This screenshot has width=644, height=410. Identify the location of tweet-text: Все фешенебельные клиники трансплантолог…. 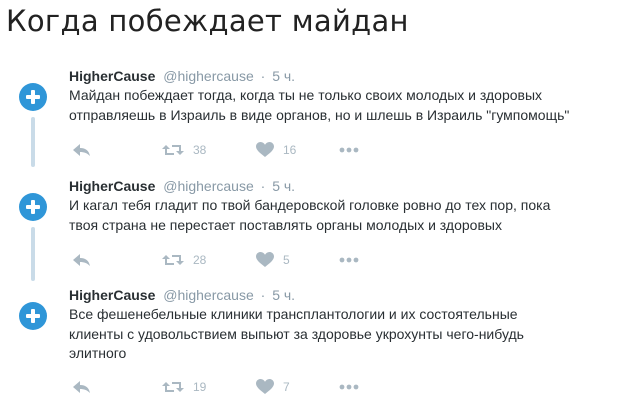
(352, 334).